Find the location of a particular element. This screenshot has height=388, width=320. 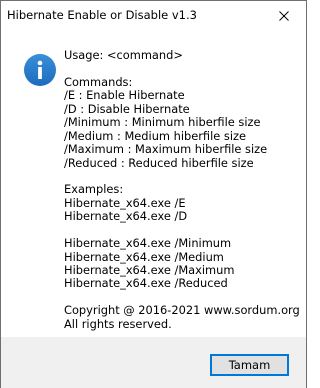

message-line: All rights reserved. is located at coordinates (118, 323).